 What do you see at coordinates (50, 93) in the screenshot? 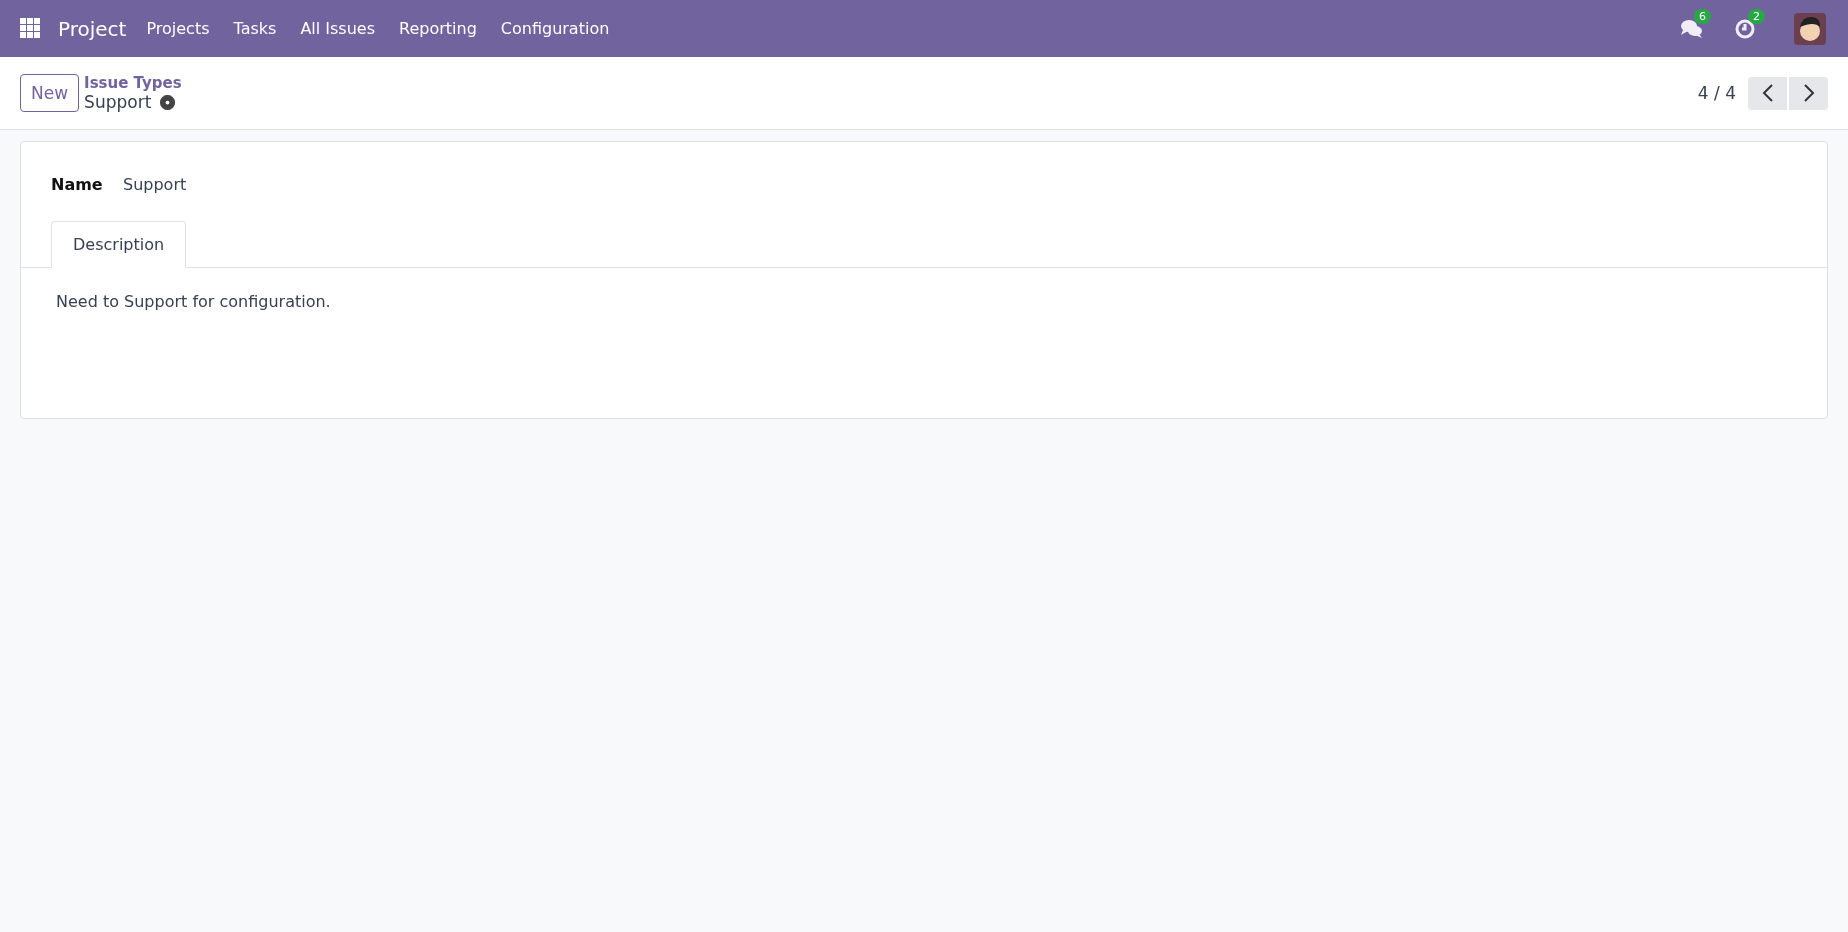
I see `new-button: New` at bounding box center [50, 93].